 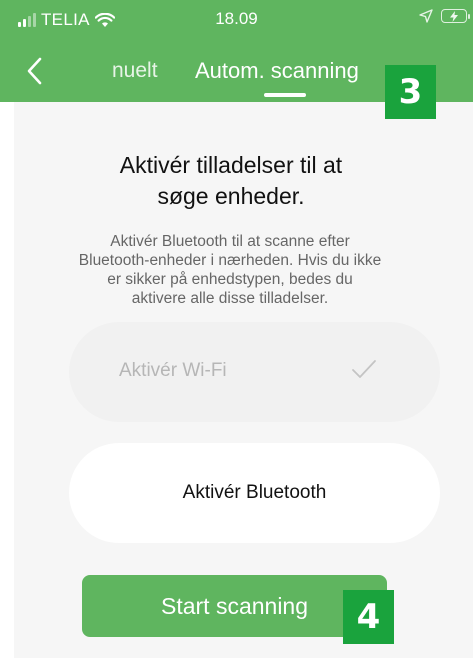 I want to click on enable-bluetooth-button: Aktivér Bluetooth, so click(x=254, y=493).